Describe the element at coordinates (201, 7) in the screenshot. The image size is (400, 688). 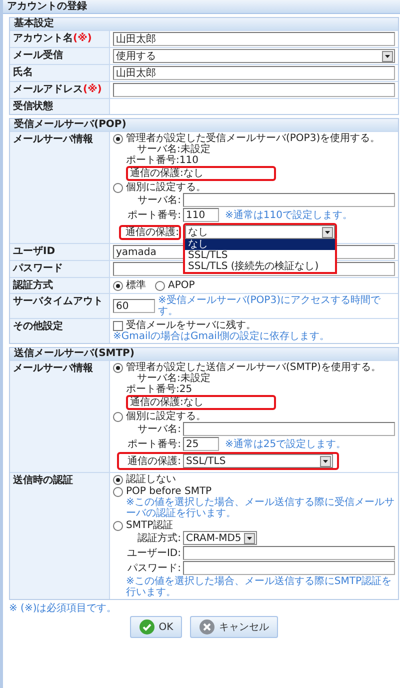
I see `page-title: アカウントの登録` at that location.